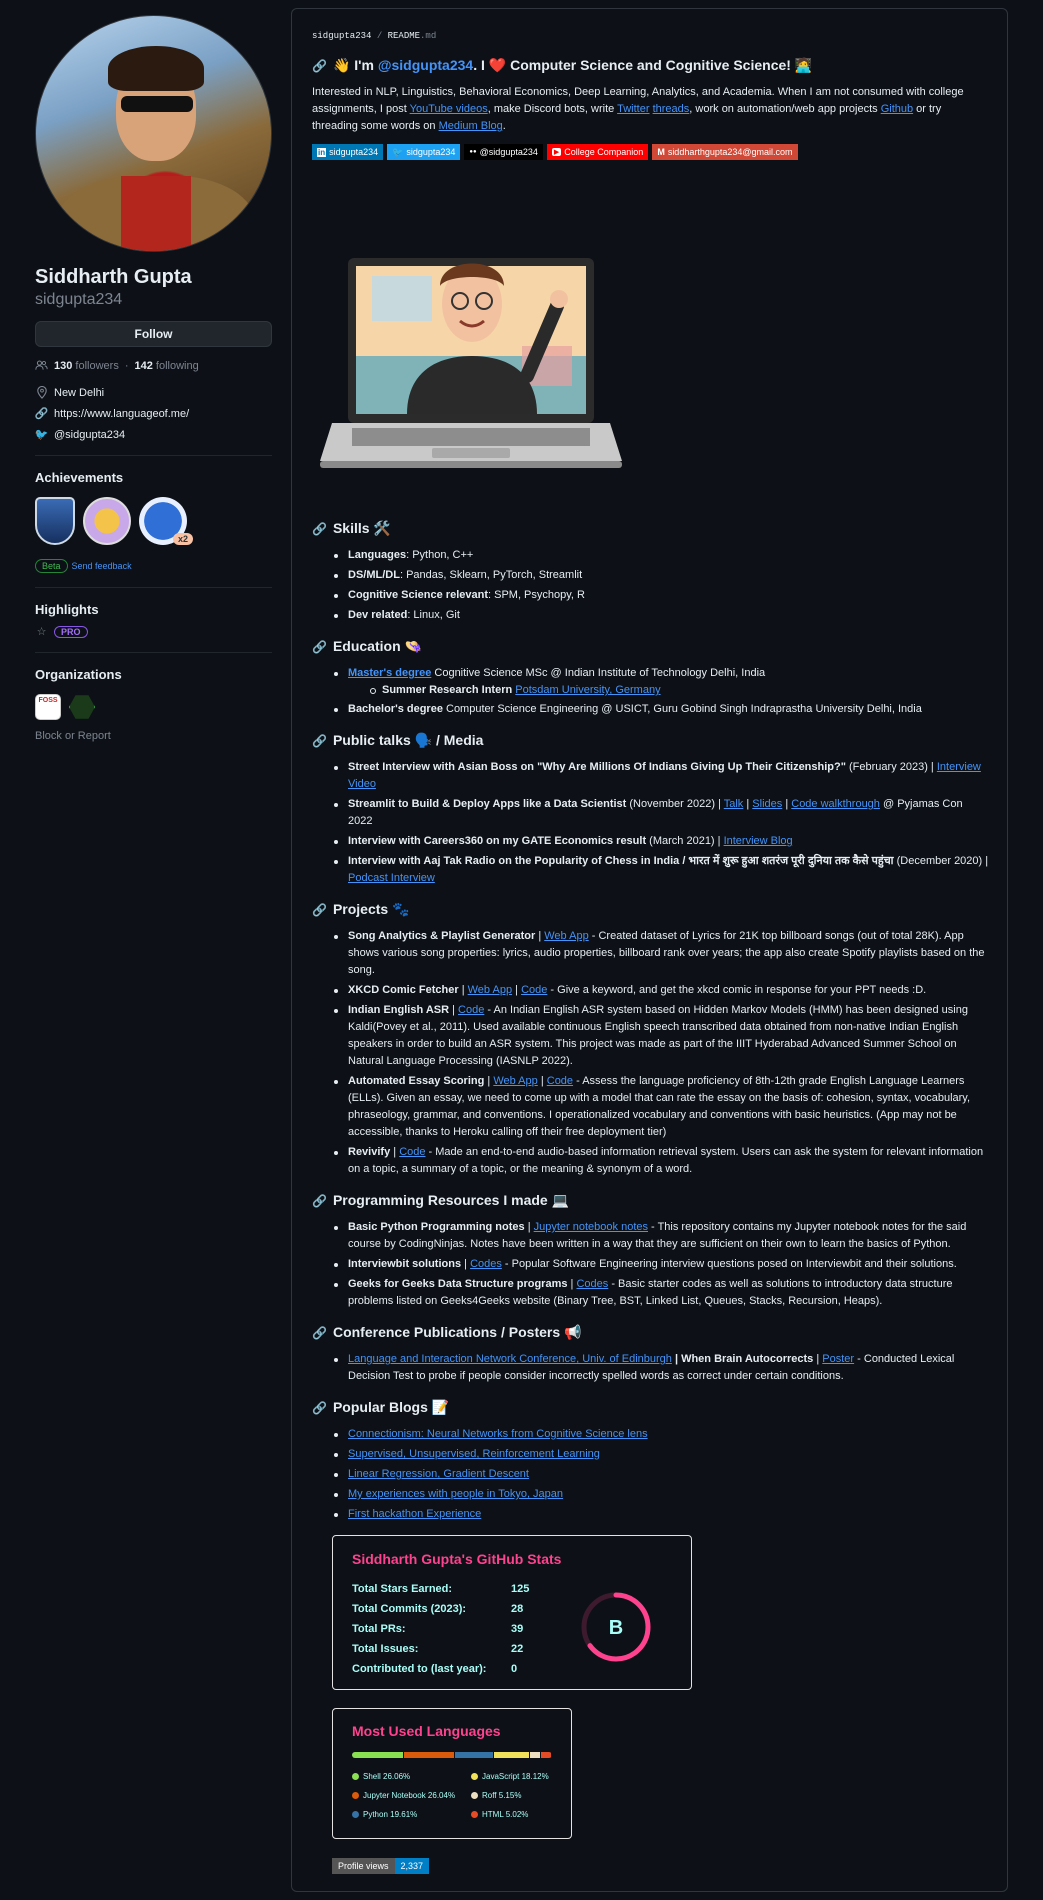 This screenshot has width=1043, height=1900. Describe the element at coordinates (441, 1200) in the screenshot. I see `resources-heading: 🔗 Programming Resources I made 💻` at that location.